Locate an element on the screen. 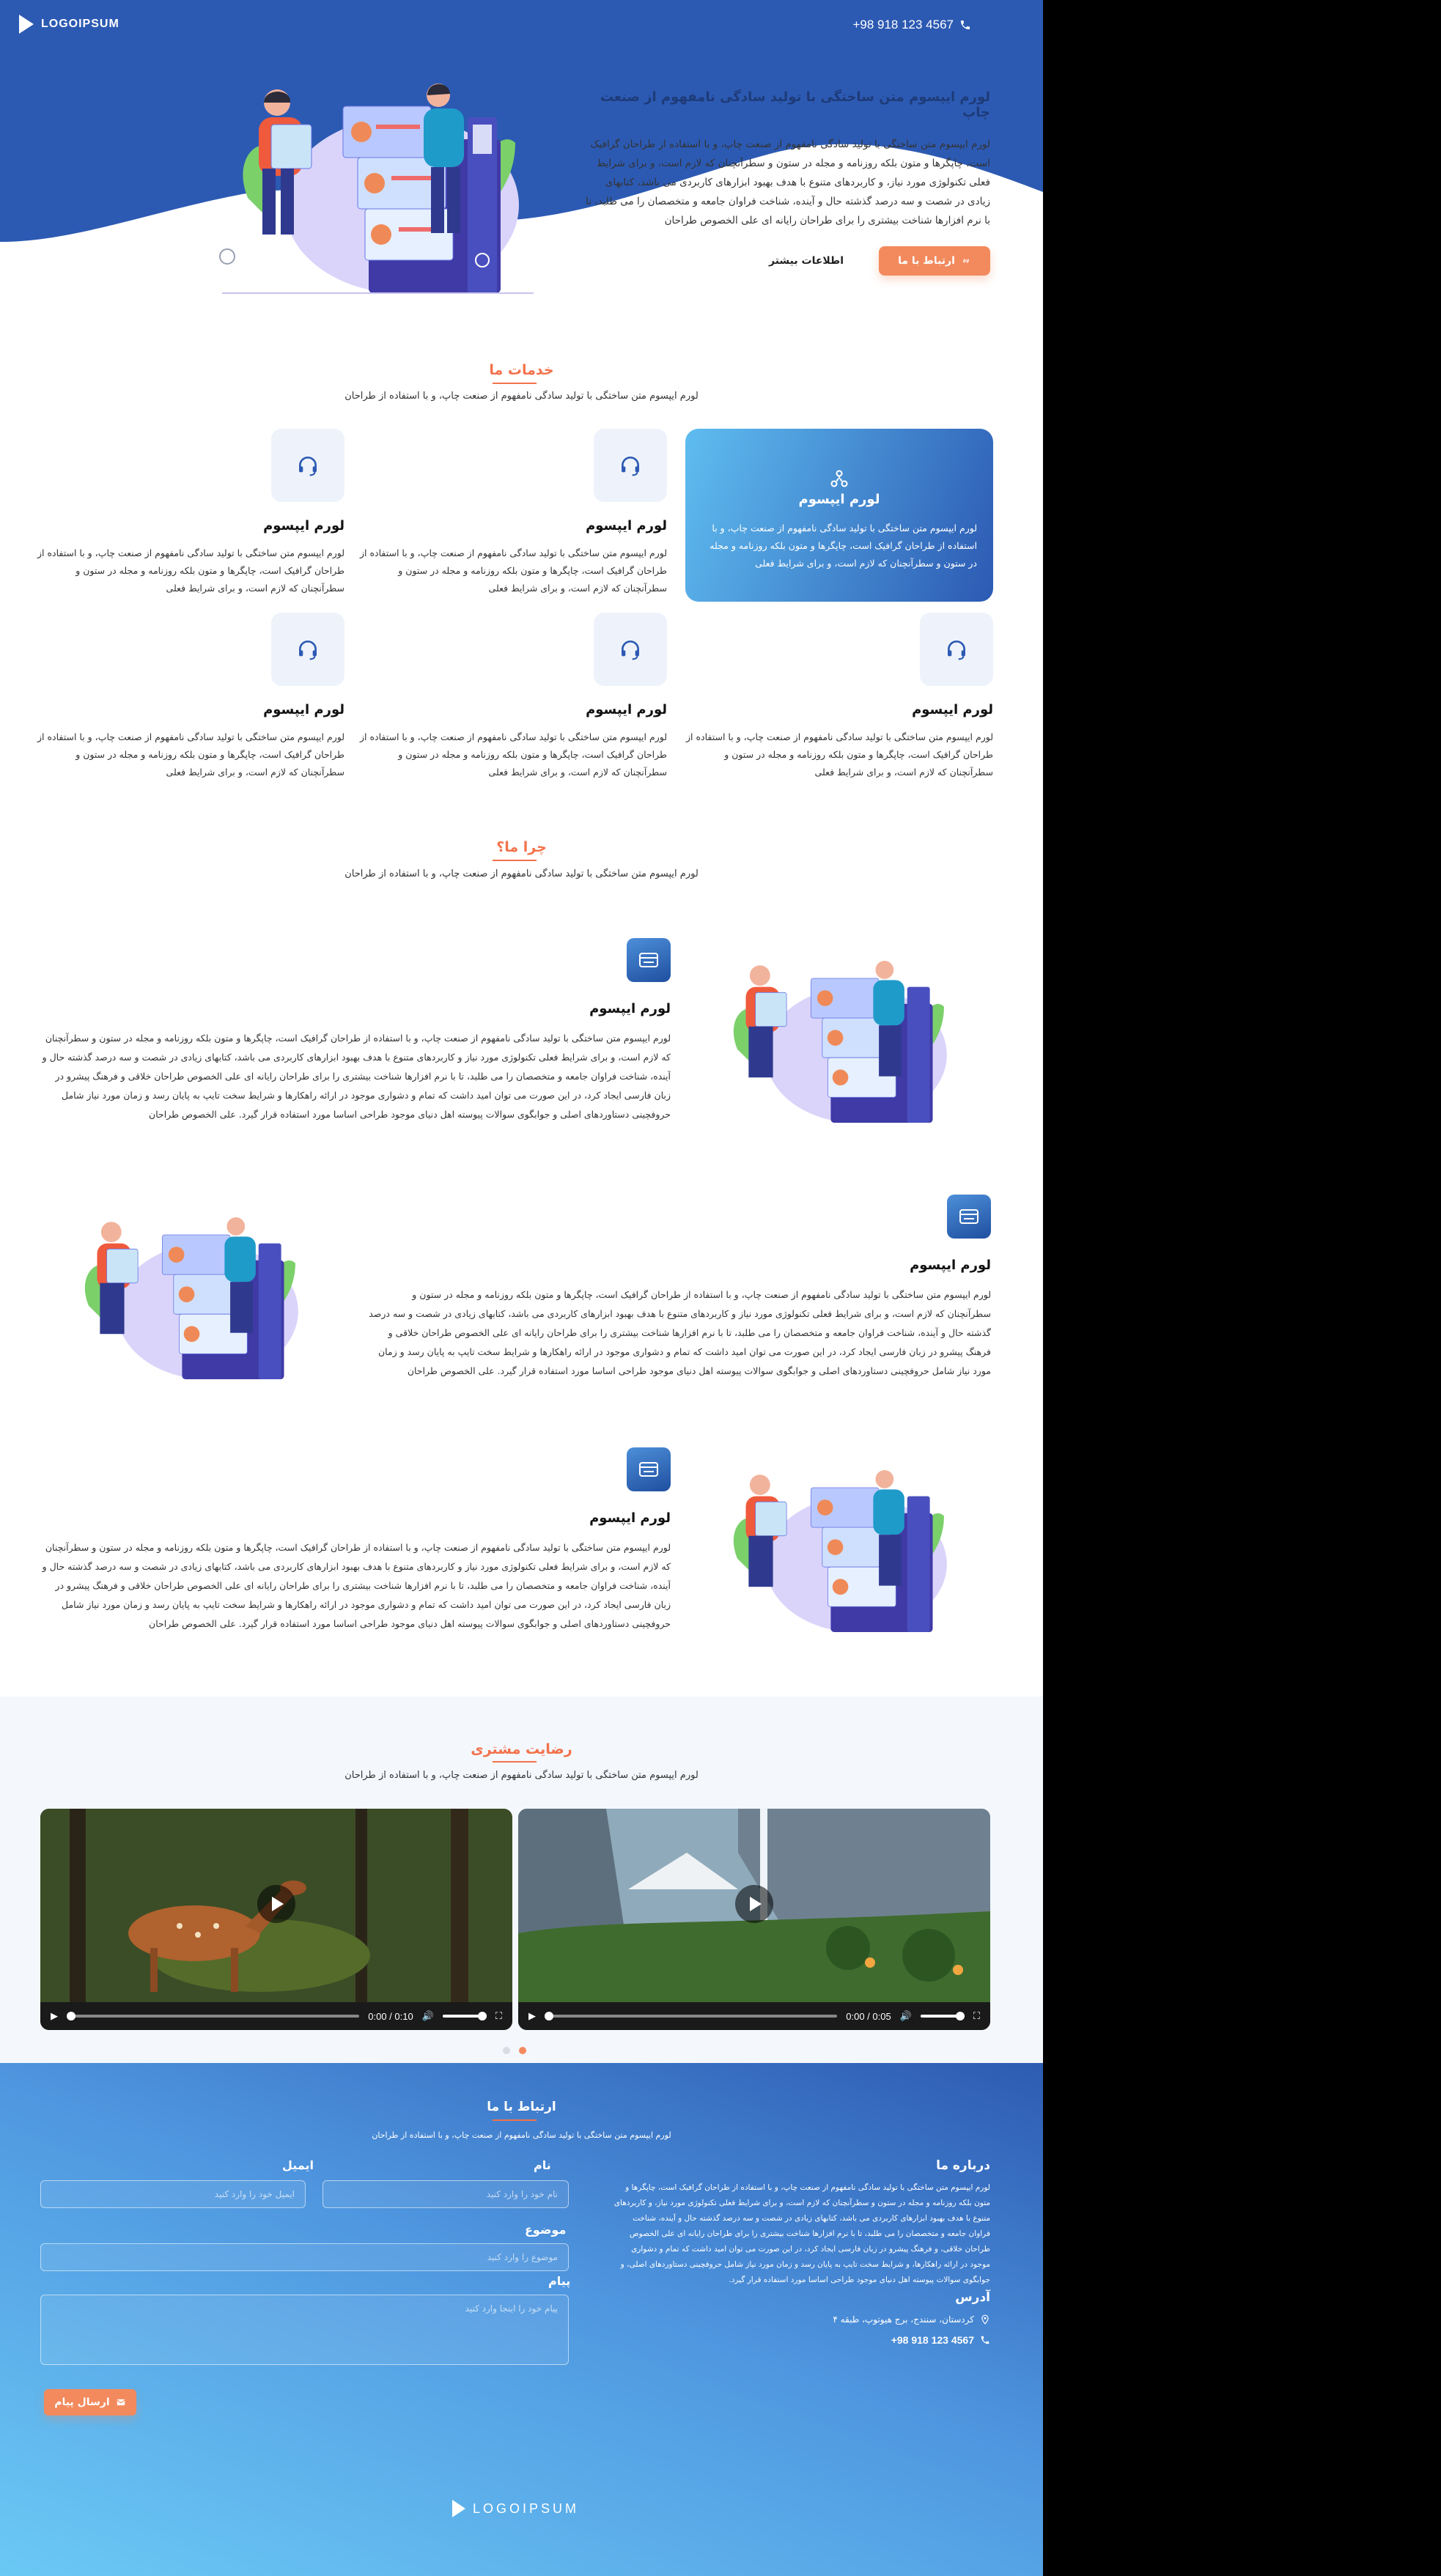 Image resolution: width=1441 pixels, height=2576 pixels. name-label: نام is located at coordinates (542, 2165).